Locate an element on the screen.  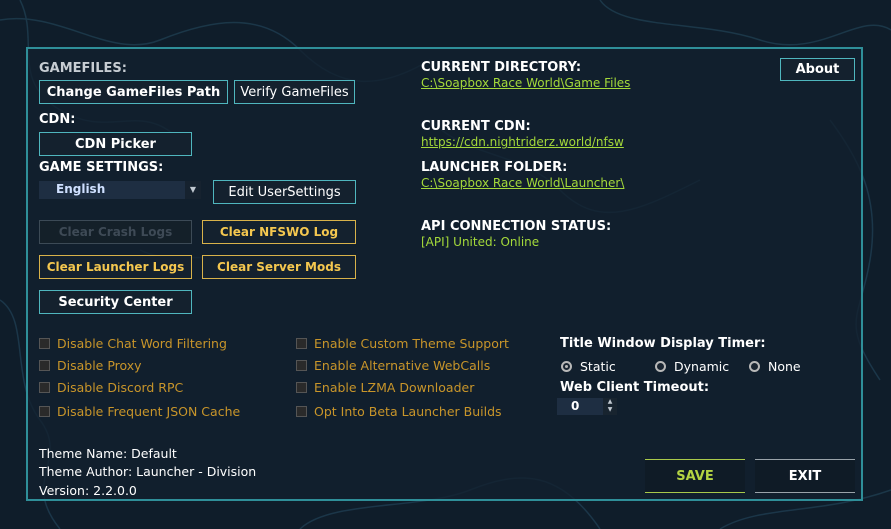
radio-static: Static is located at coordinates (588, 366).